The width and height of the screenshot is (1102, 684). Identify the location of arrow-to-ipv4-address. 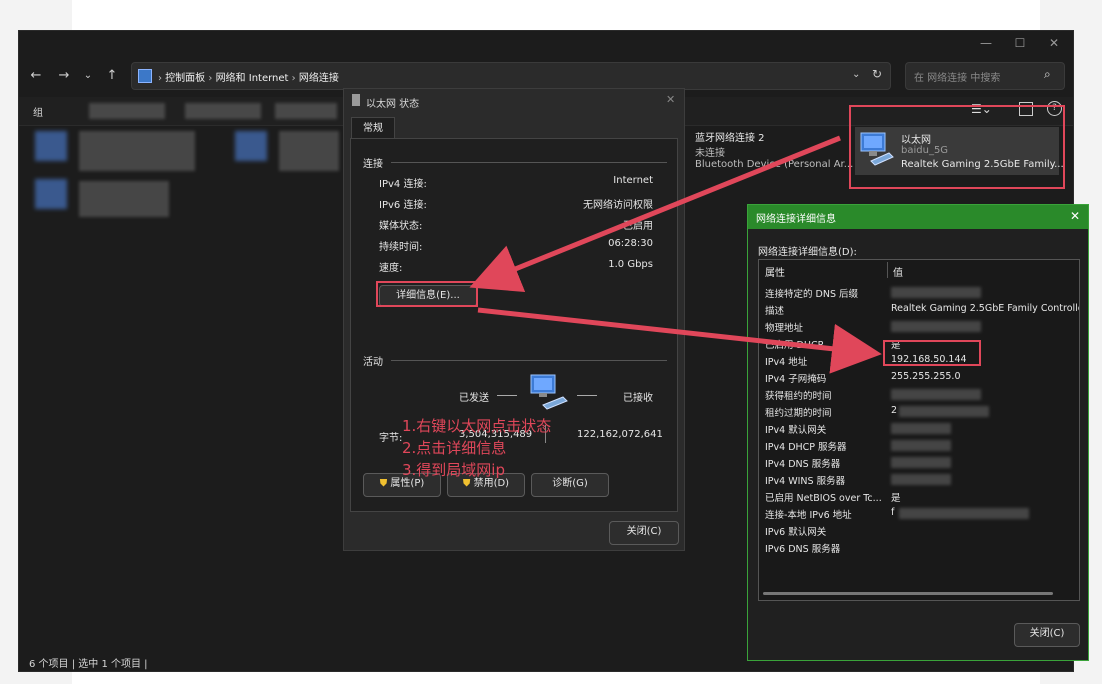
(679, 340).